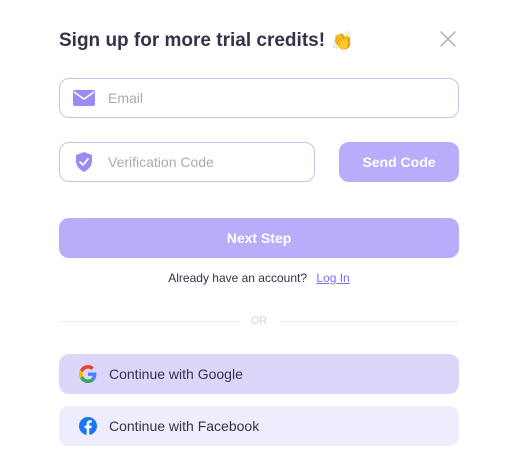 The height and width of the screenshot is (459, 521). I want to click on close-button, so click(448, 39).